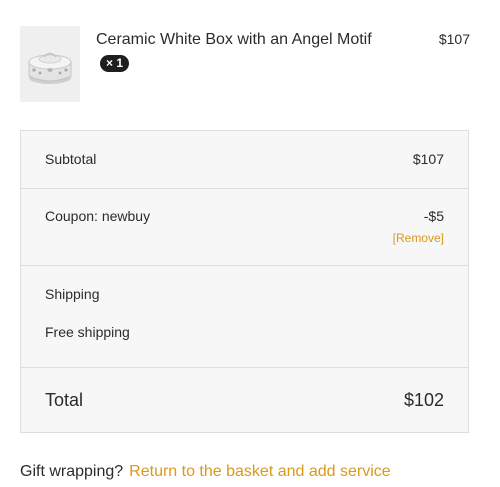  I want to click on total-value: $102, so click(423, 400).